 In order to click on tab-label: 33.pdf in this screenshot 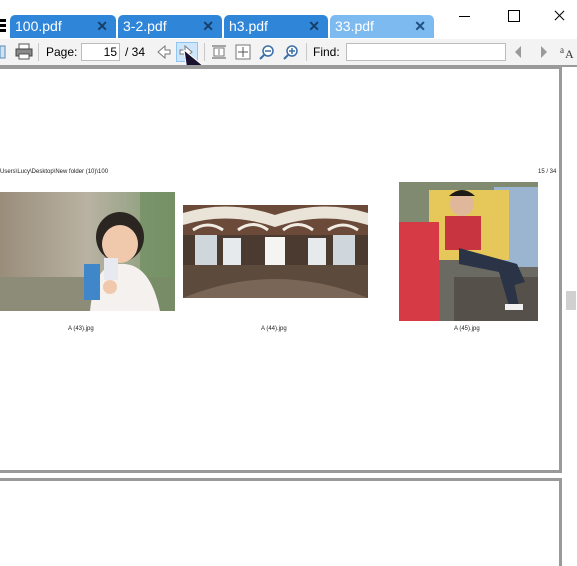, I will do `click(354, 26)`.